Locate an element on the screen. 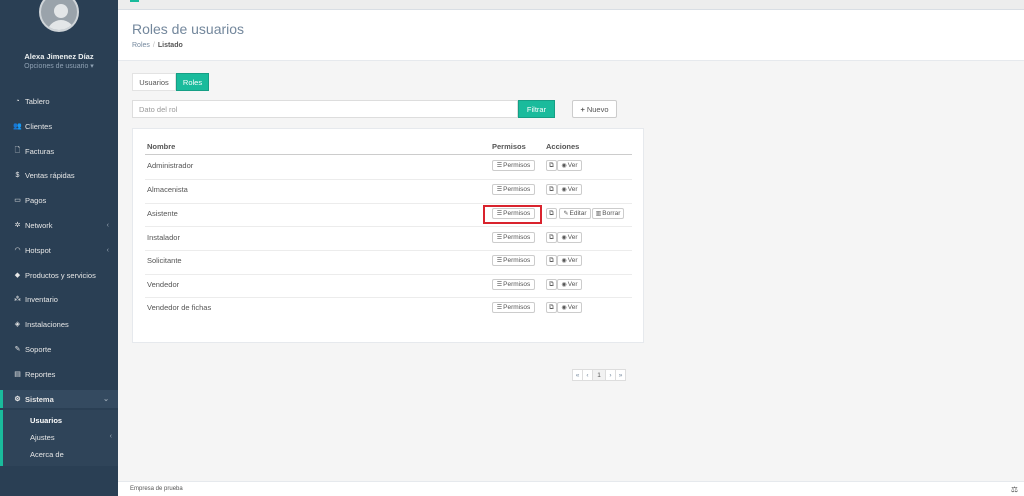 The height and width of the screenshot is (496, 1024). sidebar-item-label: Pagos is located at coordinates (36, 200).